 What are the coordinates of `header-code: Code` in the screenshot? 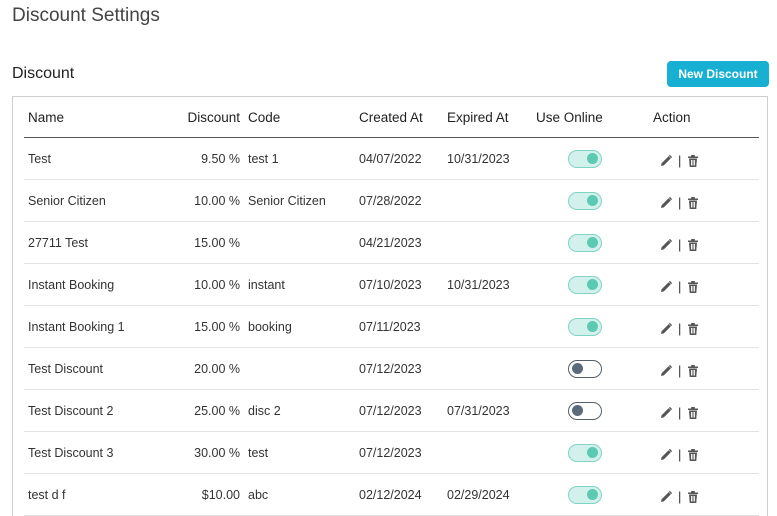 It's located at (299, 117).